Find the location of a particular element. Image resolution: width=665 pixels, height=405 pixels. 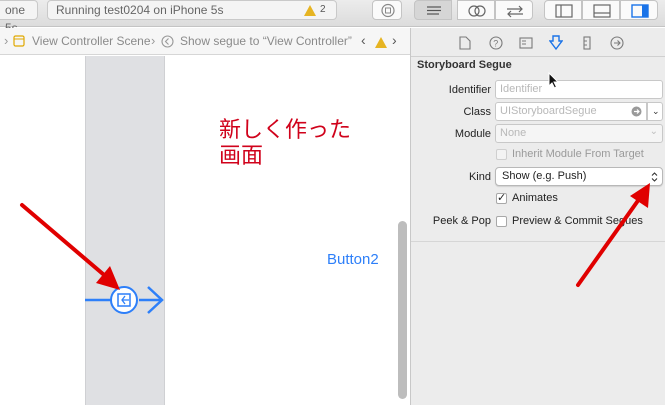

toggle-utilities-button is located at coordinates (639, 10).